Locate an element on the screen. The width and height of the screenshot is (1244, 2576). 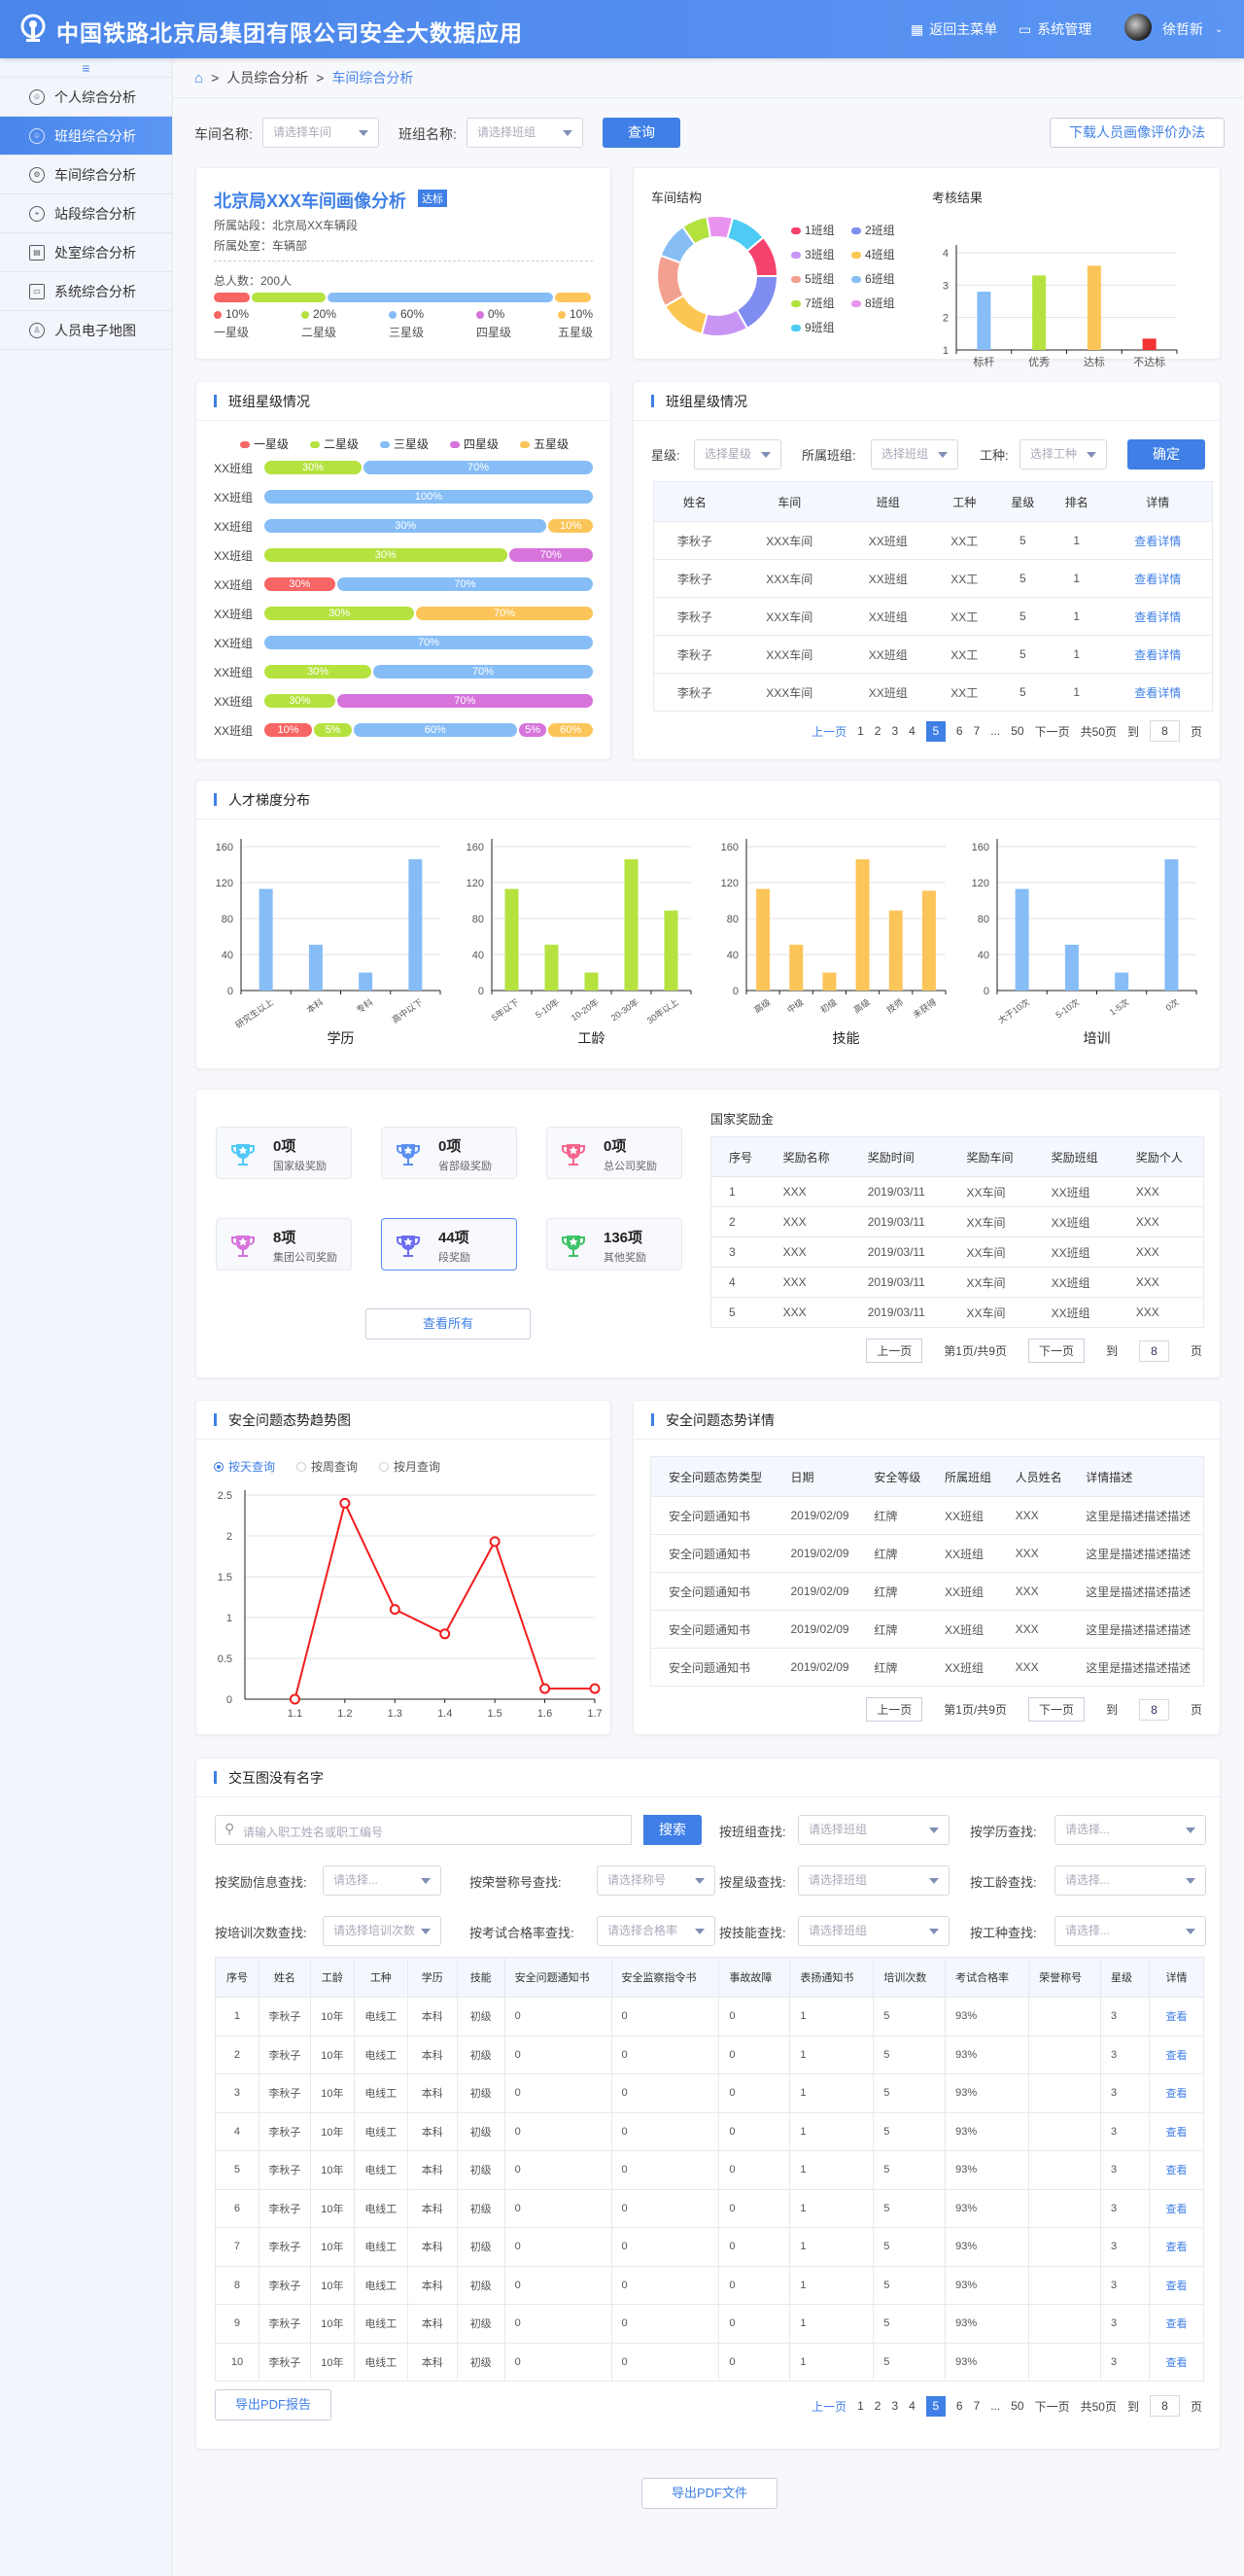
avatar is located at coordinates (1138, 27).